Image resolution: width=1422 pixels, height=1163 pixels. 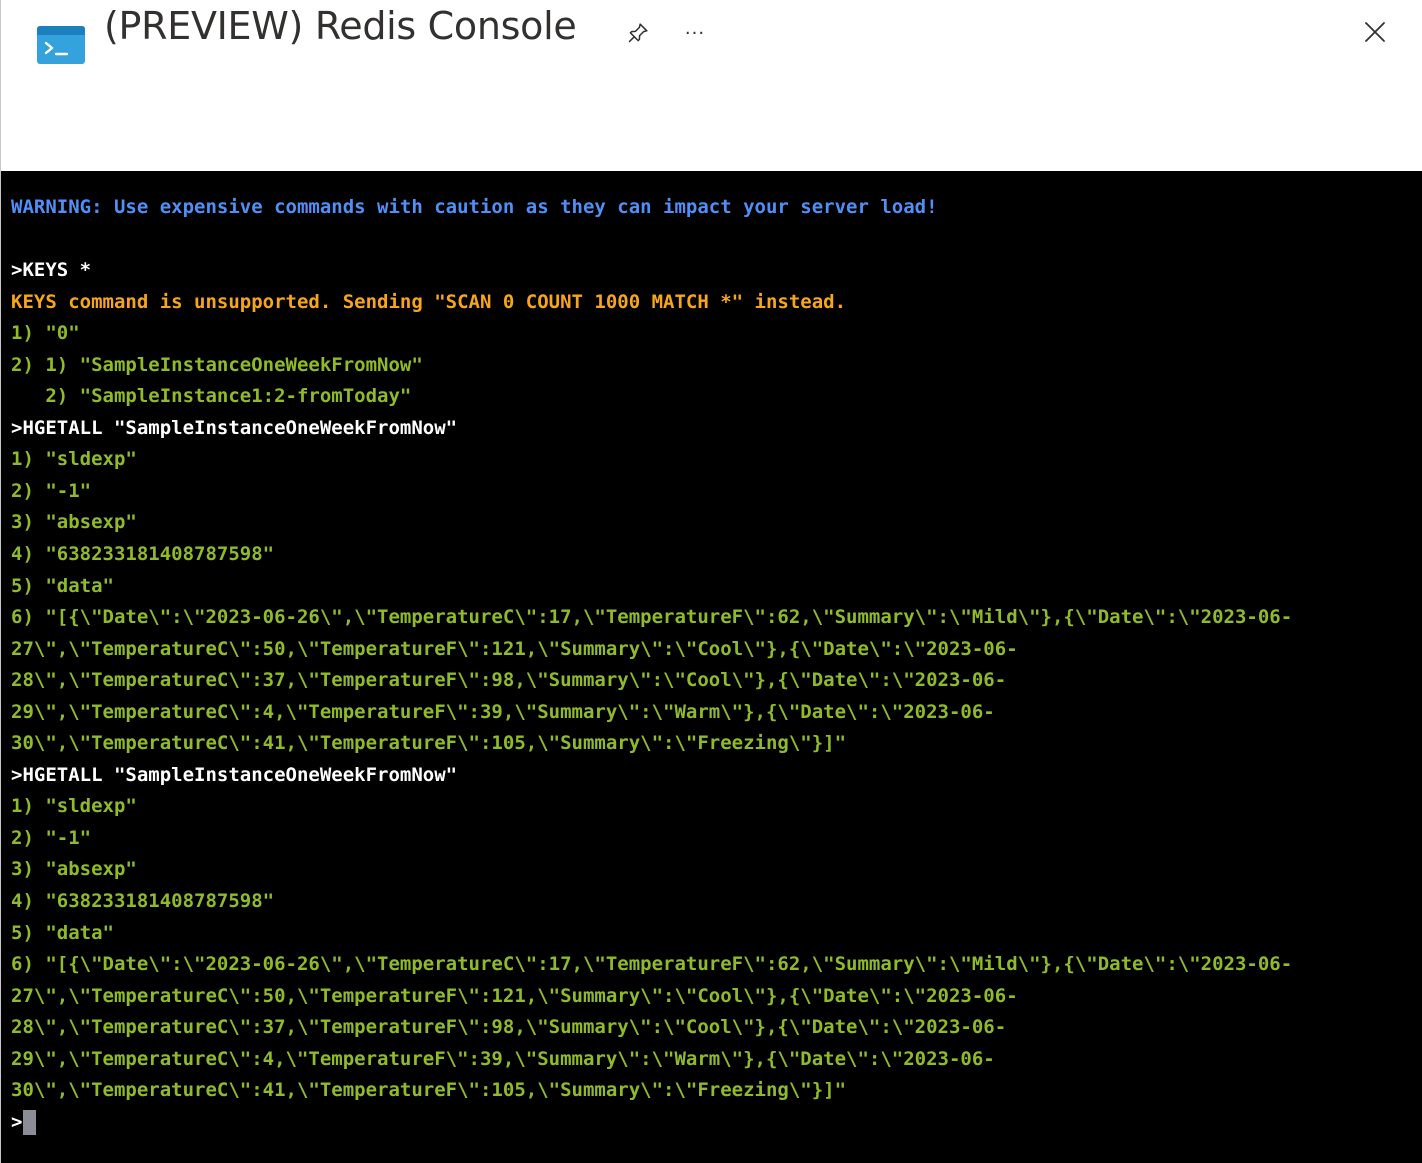 I want to click on console-input-line: >, so click(x=651, y=1123).